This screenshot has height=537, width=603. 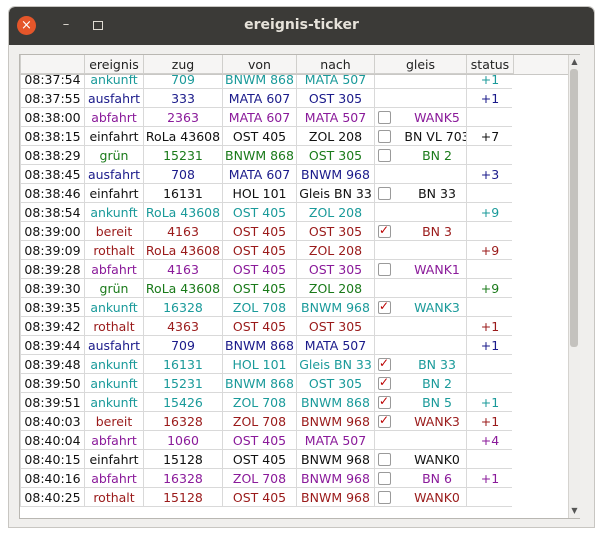 I want to click on table-row: 08:40:25 rothalt 15128 OST 405 BNWM 968 WANK0, so click(x=267, y=497).